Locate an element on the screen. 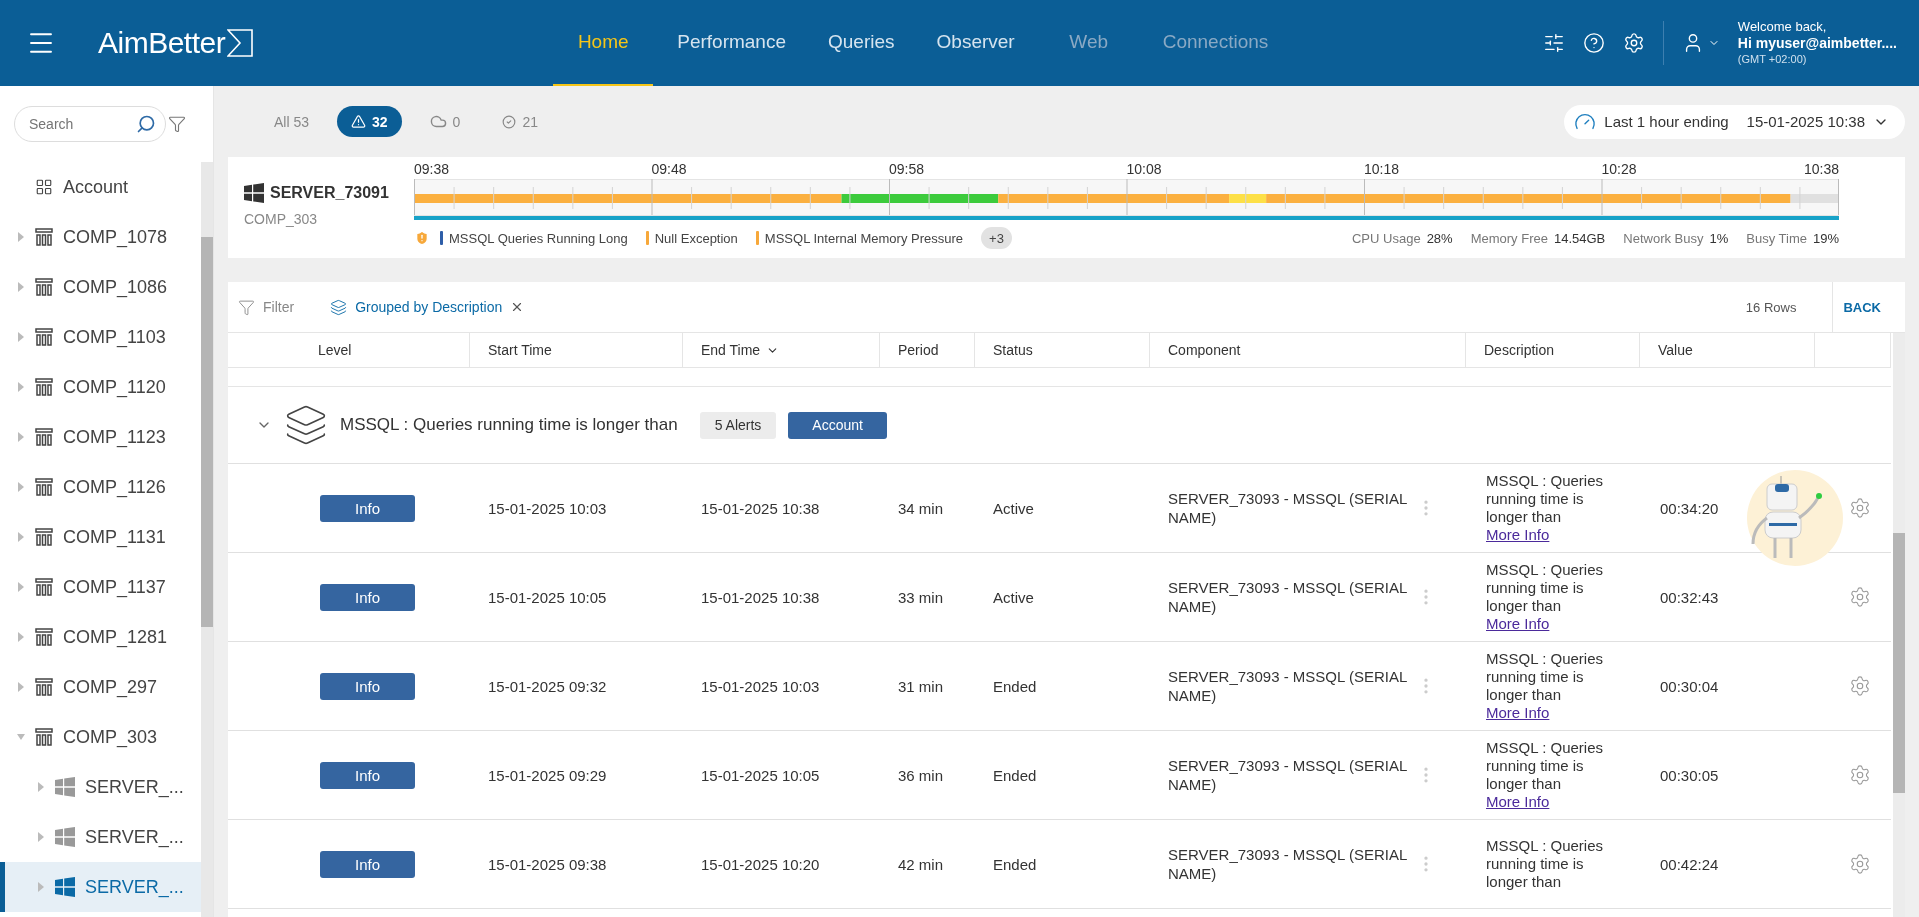  sliders-icon is located at coordinates (1553, 43).